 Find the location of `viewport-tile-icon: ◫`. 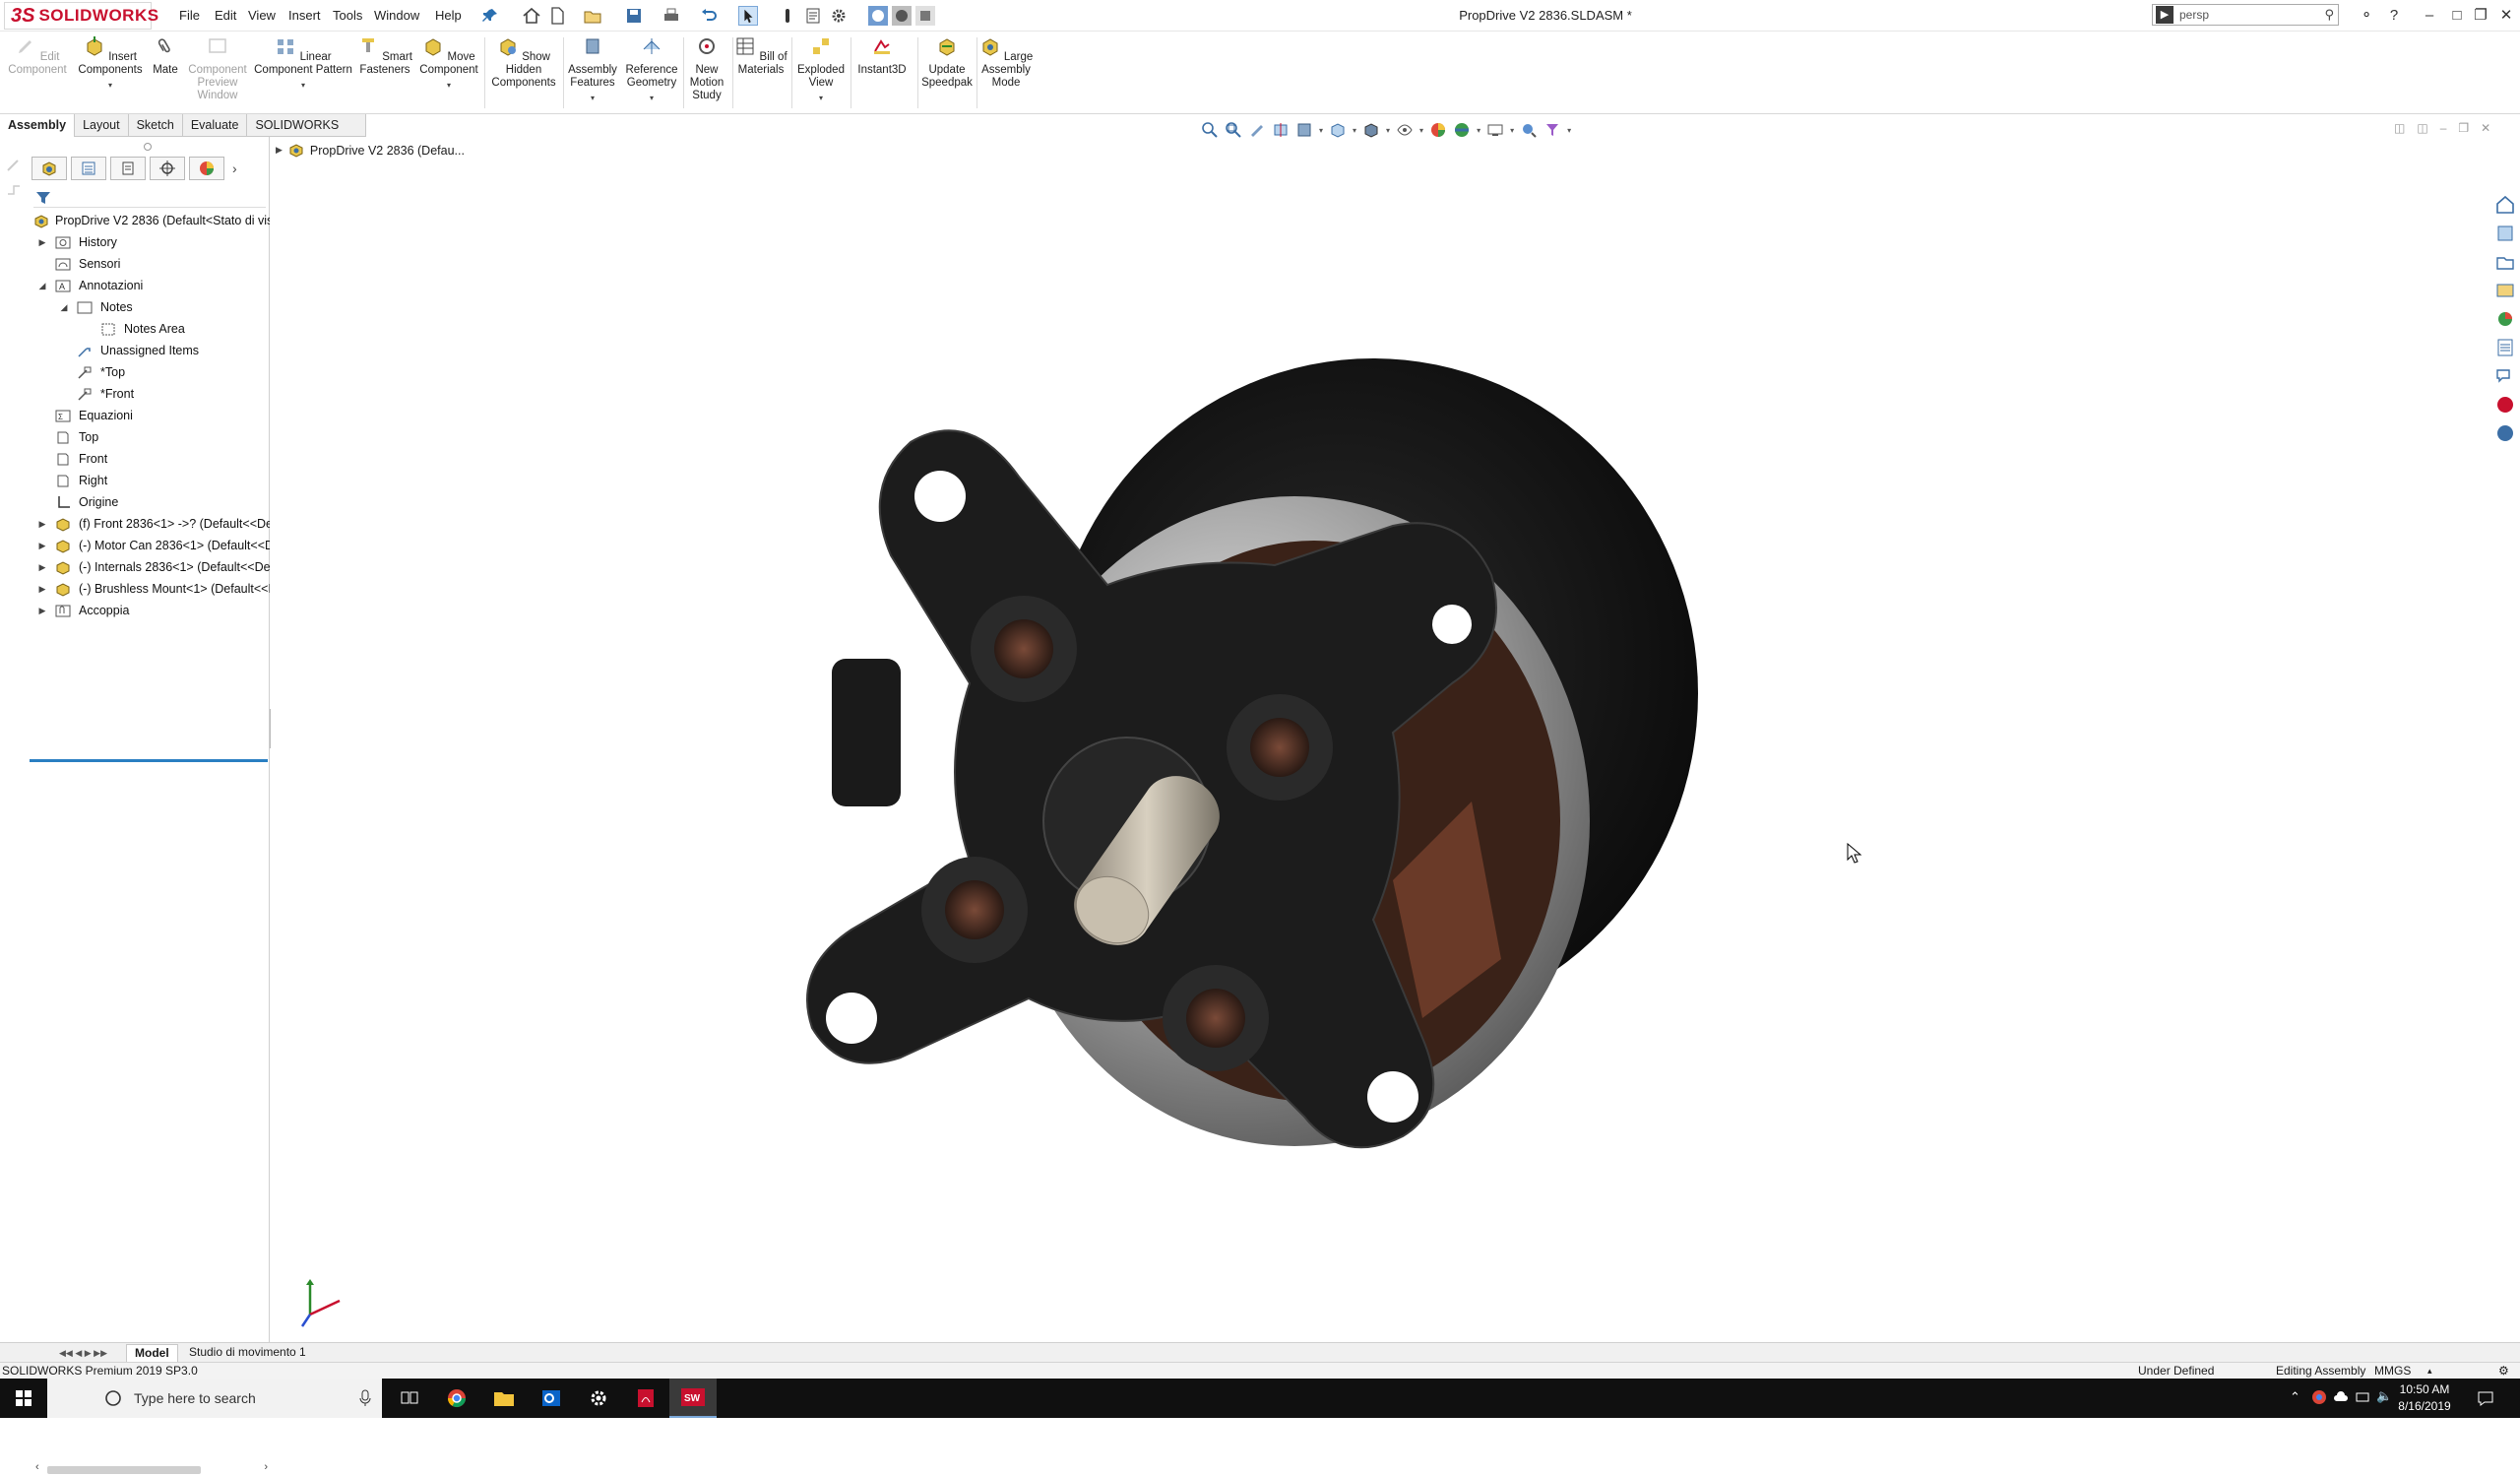

viewport-tile-icon: ◫ is located at coordinates (2422, 128).